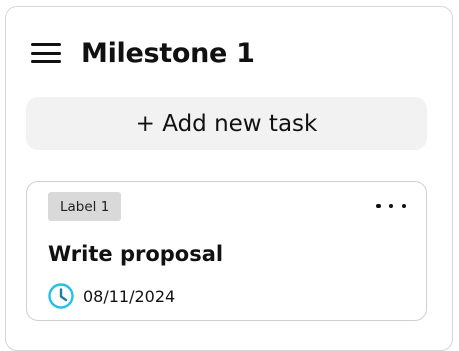 The image size is (459, 351). What do you see at coordinates (391, 206) in the screenshot?
I see `more-options-icon` at bounding box center [391, 206].